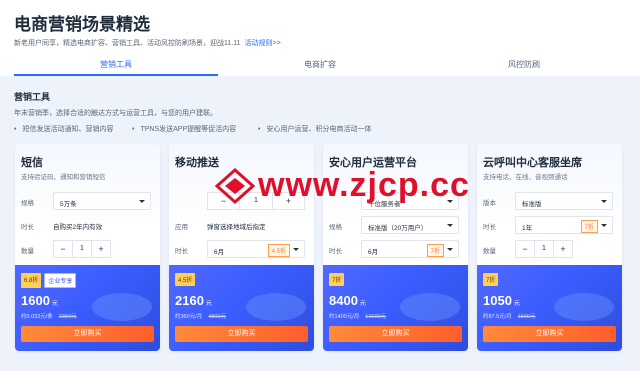 The height and width of the screenshot is (371, 640). I want to click on duration-row: 时长 6月 7折, so click(397, 249).